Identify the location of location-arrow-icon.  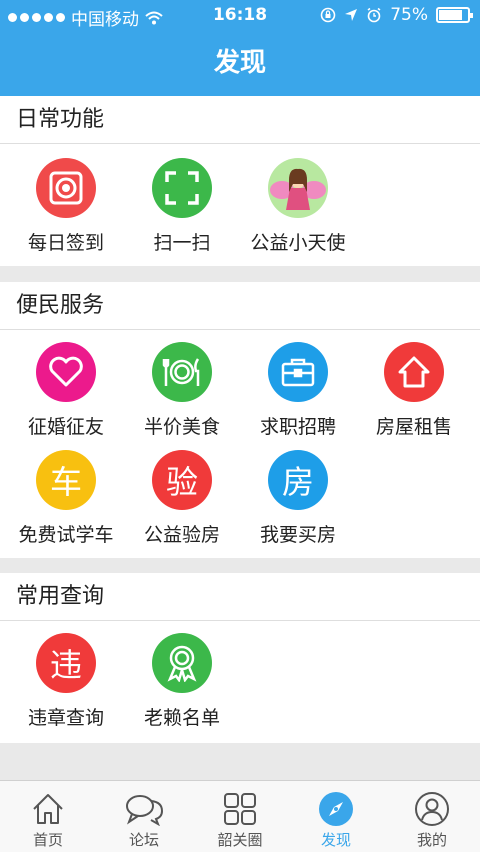
(351, 15).